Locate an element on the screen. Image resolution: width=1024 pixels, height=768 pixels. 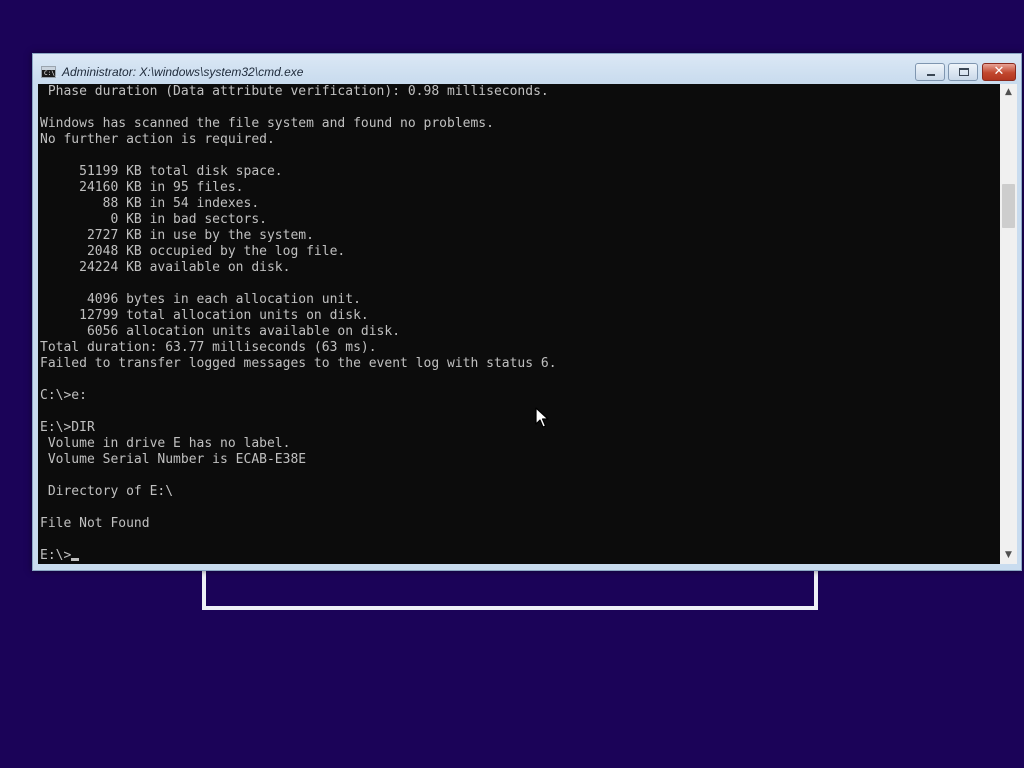
cmd-icon-text: C:\_ is located at coordinates (51, 73).